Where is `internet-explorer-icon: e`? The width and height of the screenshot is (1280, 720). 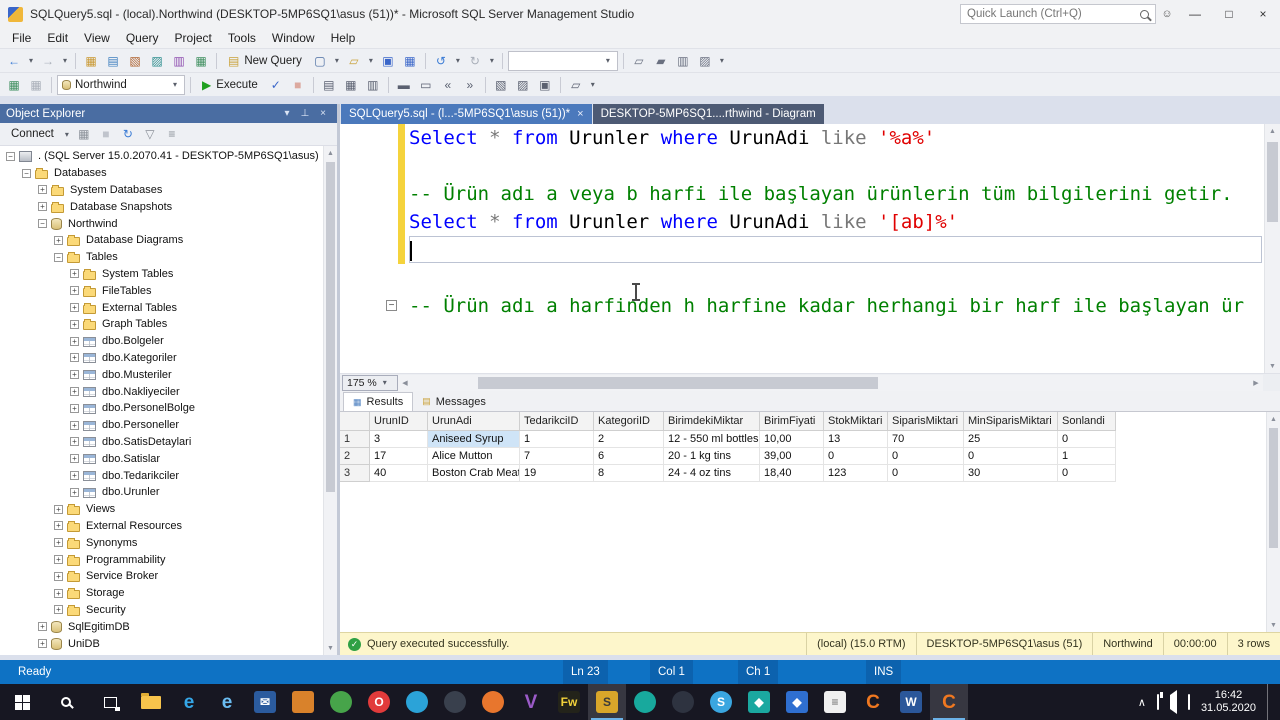
internet-explorer-icon: e is located at coordinates (227, 702).